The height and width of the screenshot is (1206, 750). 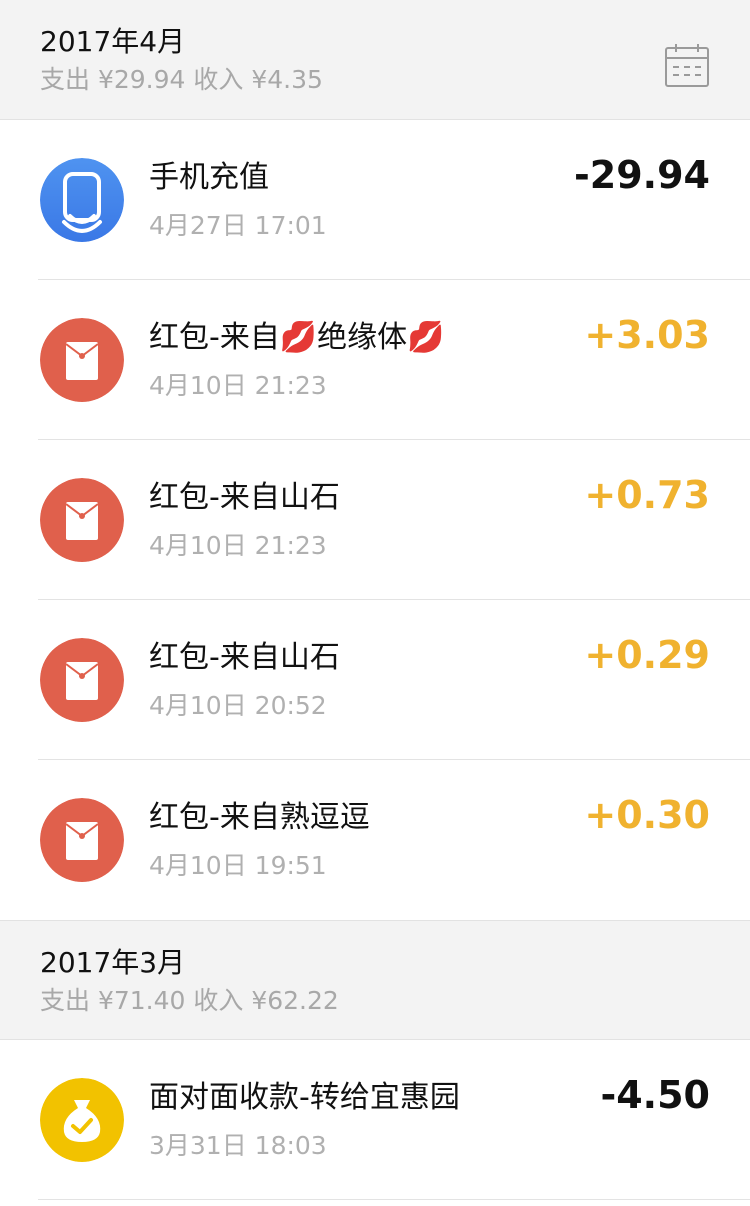 What do you see at coordinates (82, 1120) in the screenshot?
I see `money-bag-icon` at bounding box center [82, 1120].